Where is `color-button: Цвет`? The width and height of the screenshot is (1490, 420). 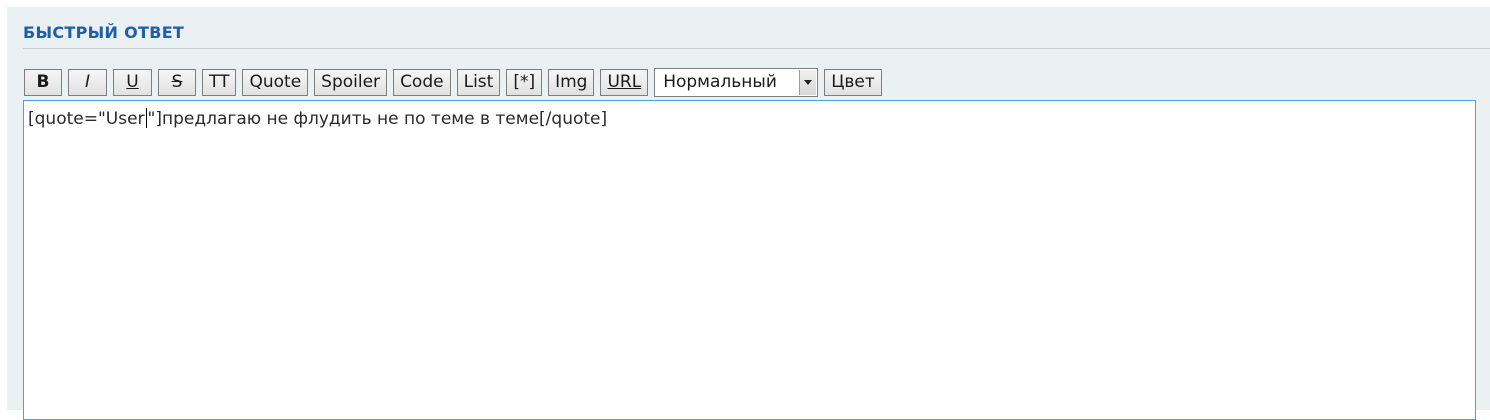 color-button: Цвет is located at coordinates (853, 82).